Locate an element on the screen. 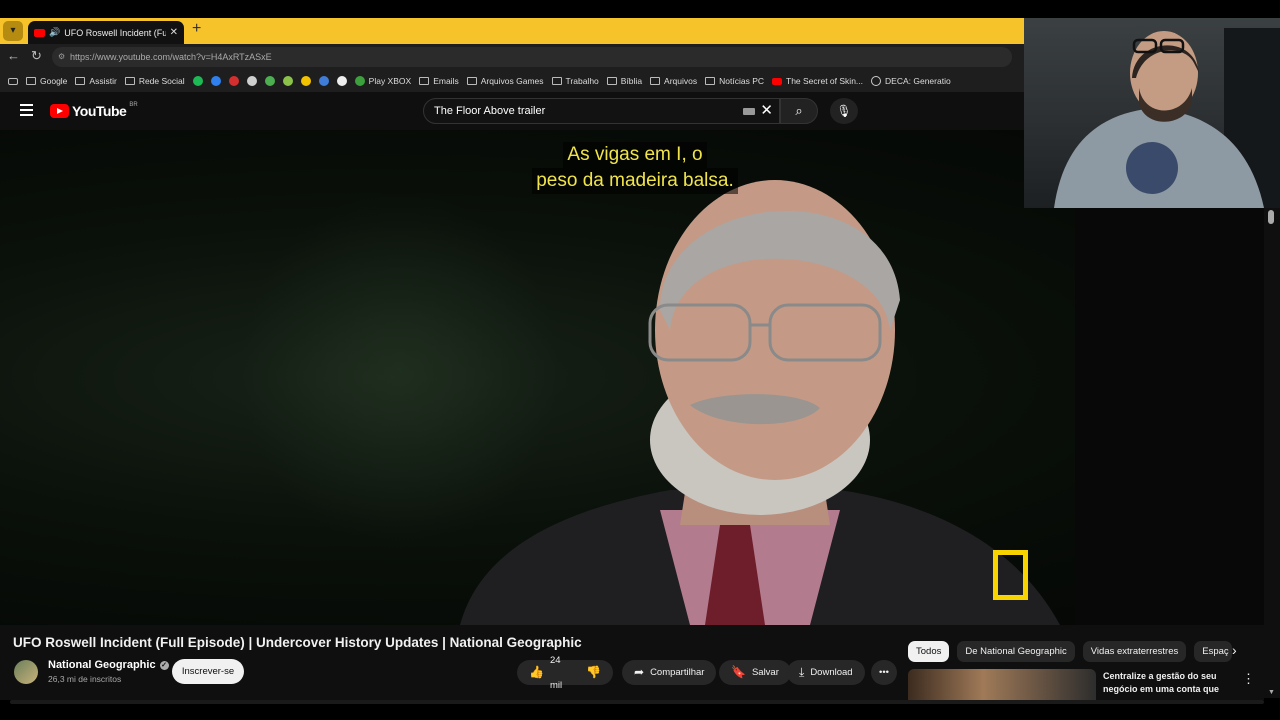 Image resolution: width=1280 pixels, height=720 pixels. blue-circle-icon is located at coordinates (215, 81).